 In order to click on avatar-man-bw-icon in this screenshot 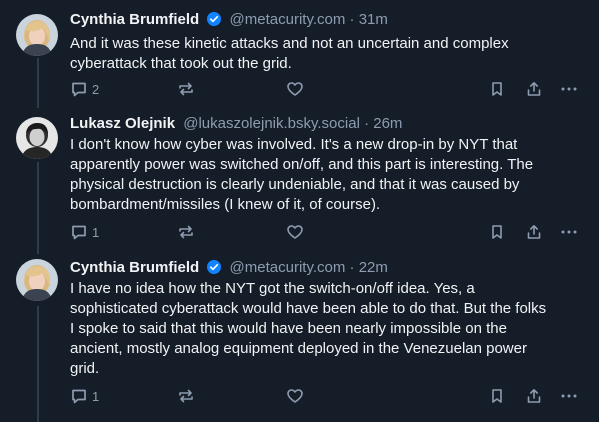, I will do `click(37, 138)`.